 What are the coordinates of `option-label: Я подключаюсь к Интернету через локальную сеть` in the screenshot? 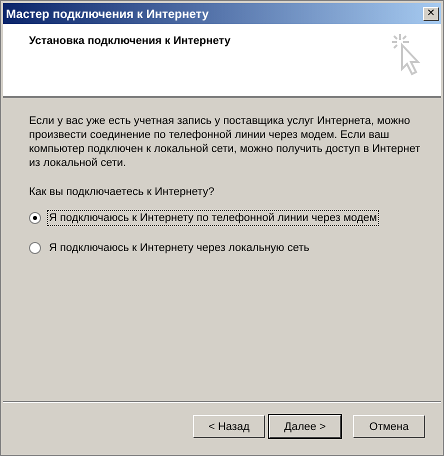 It's located at (179, 248).